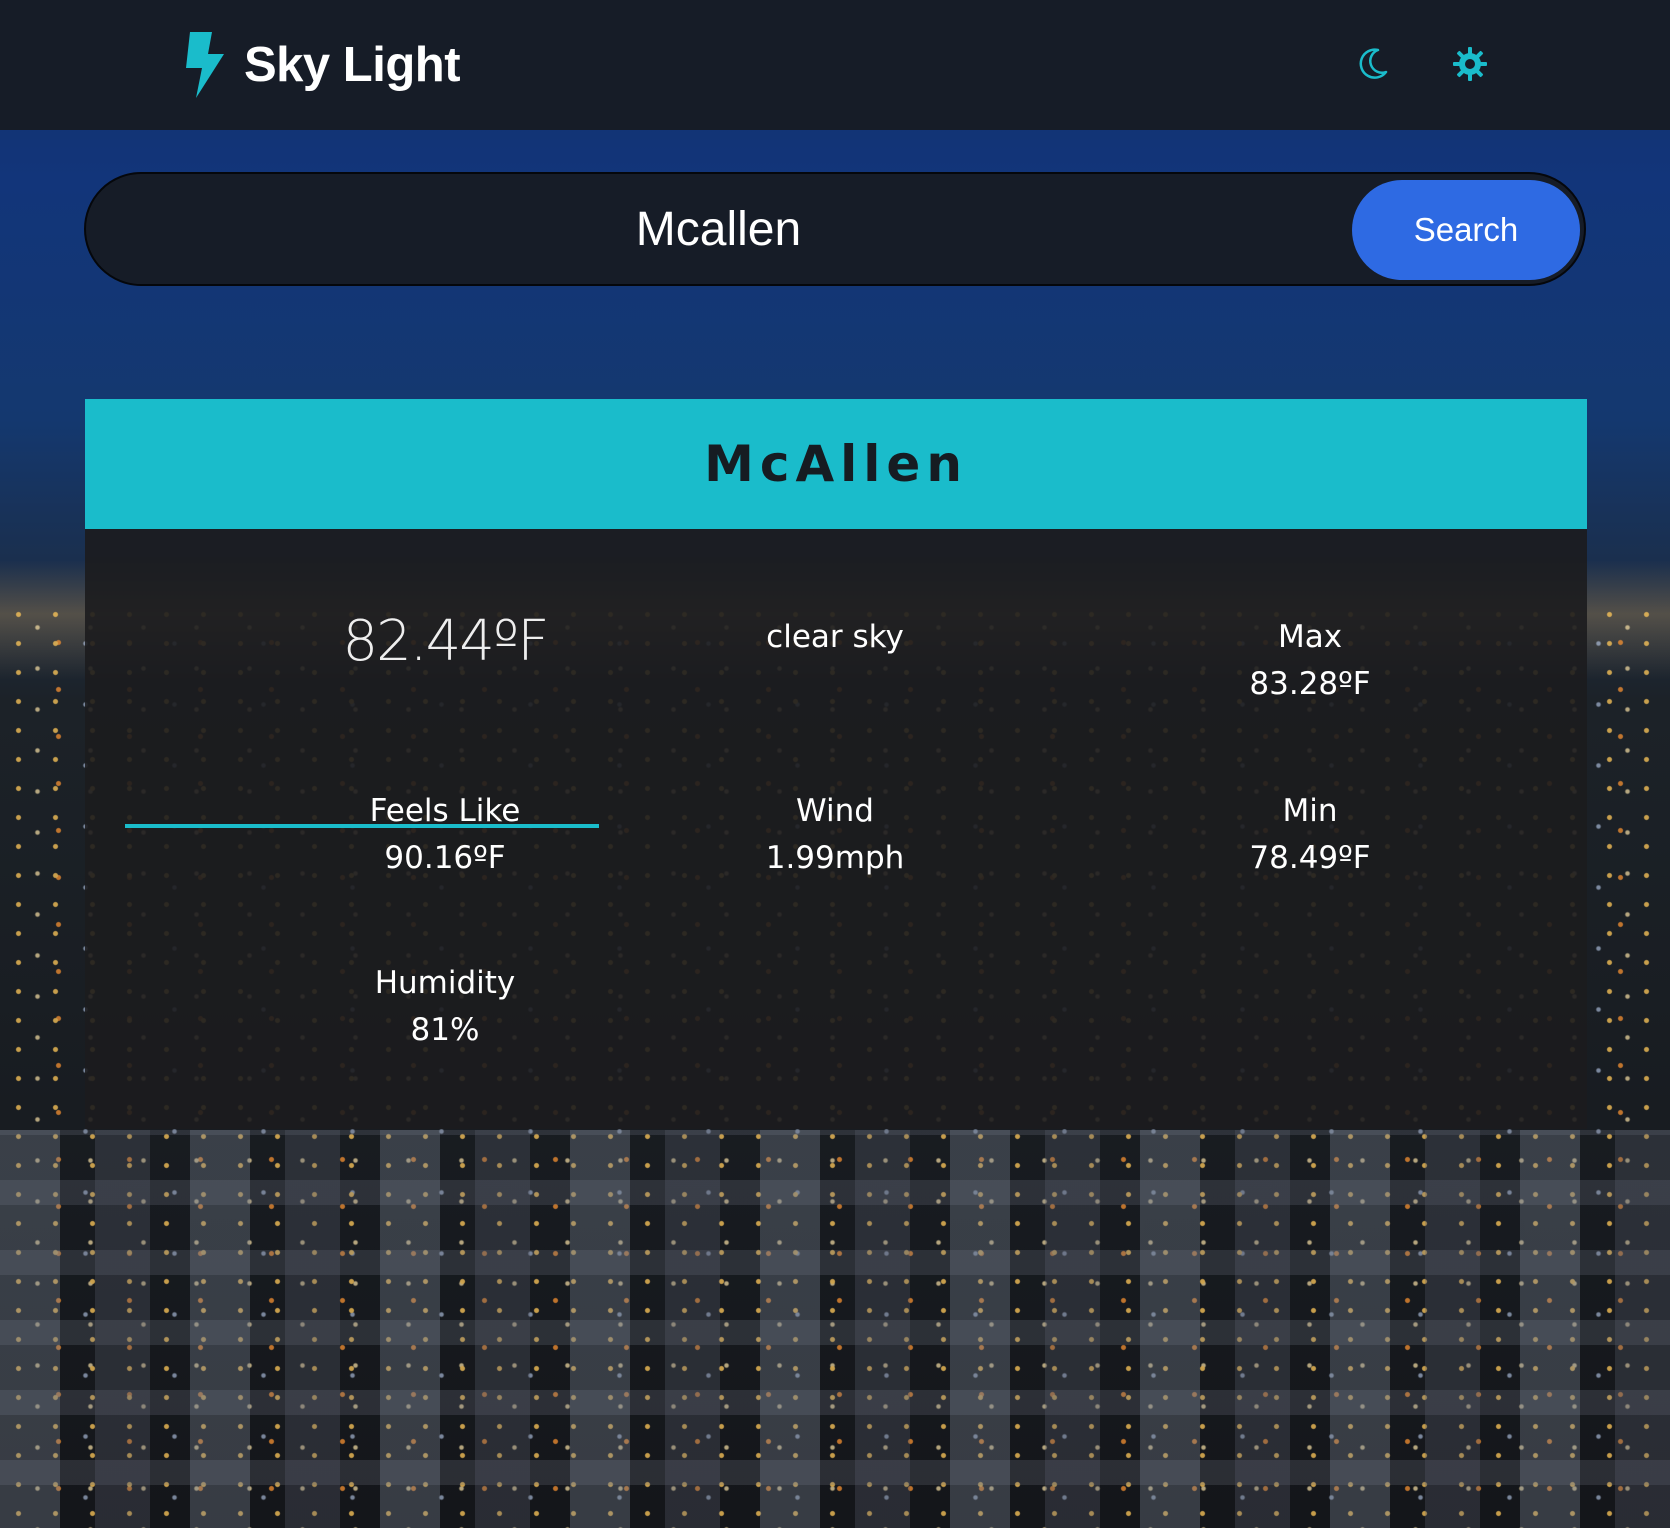 This screenshot has width=1670, height=1528. Describe the element at coordinates (1470, 64) in the screenshot. I see `gear-icon` at that location.